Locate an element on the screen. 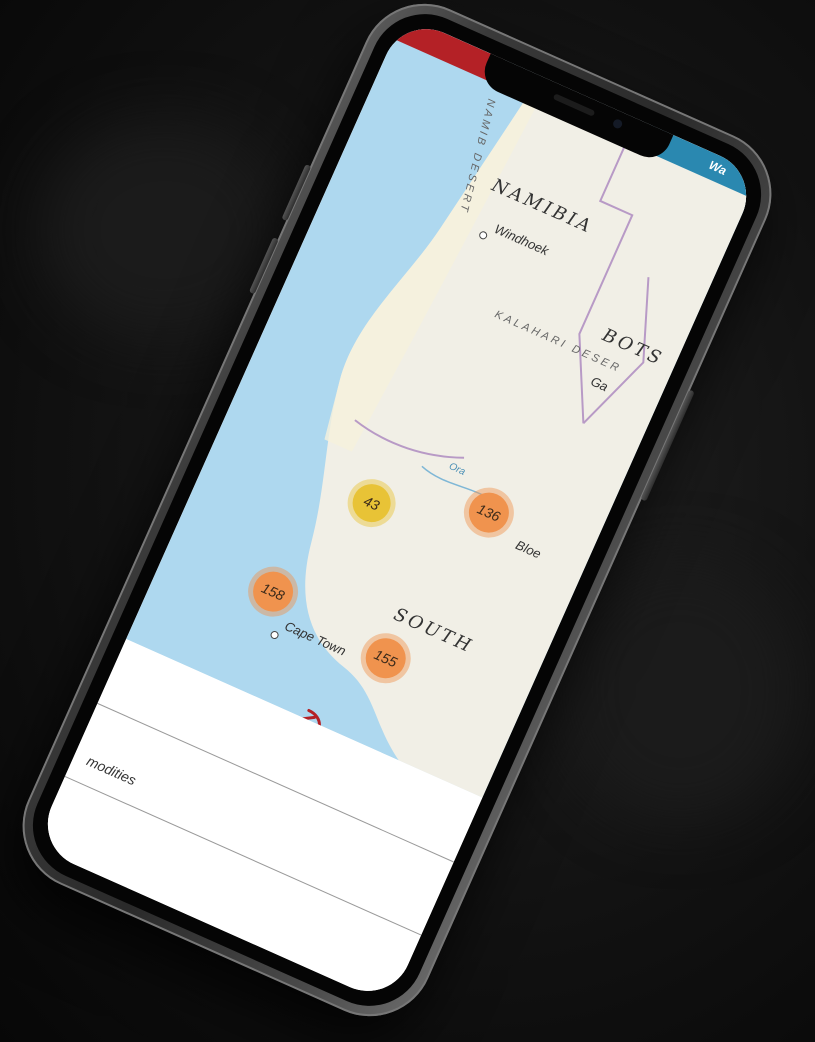  front-camera is located at coordinates (617, 123).